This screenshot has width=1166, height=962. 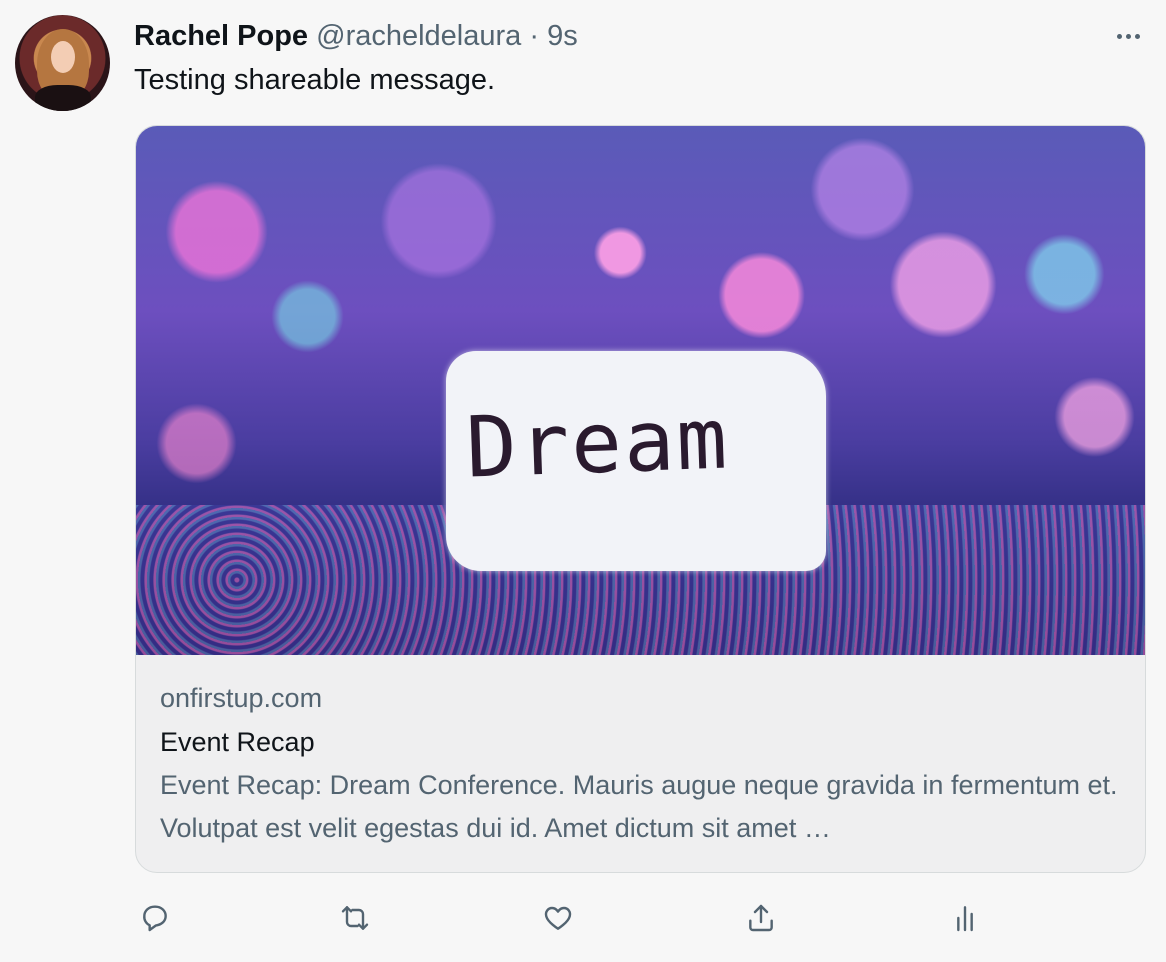 I want to click on share-icon, so click(x=761, y=918).